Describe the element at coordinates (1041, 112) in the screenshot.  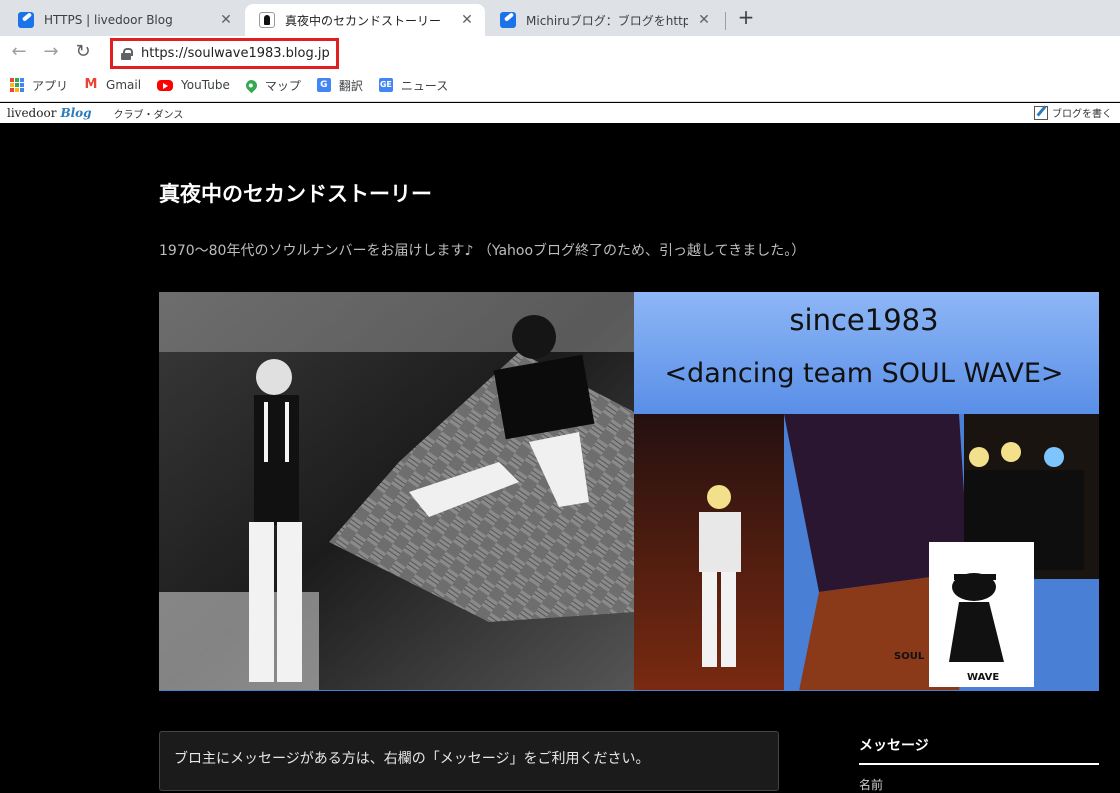
I see `pen-icon` at that location.